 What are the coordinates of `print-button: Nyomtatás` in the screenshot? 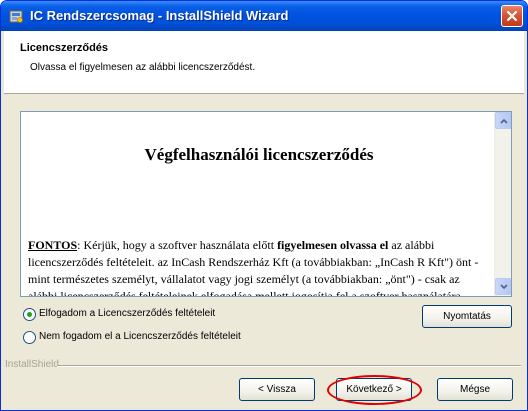 It's located at (467, 316).